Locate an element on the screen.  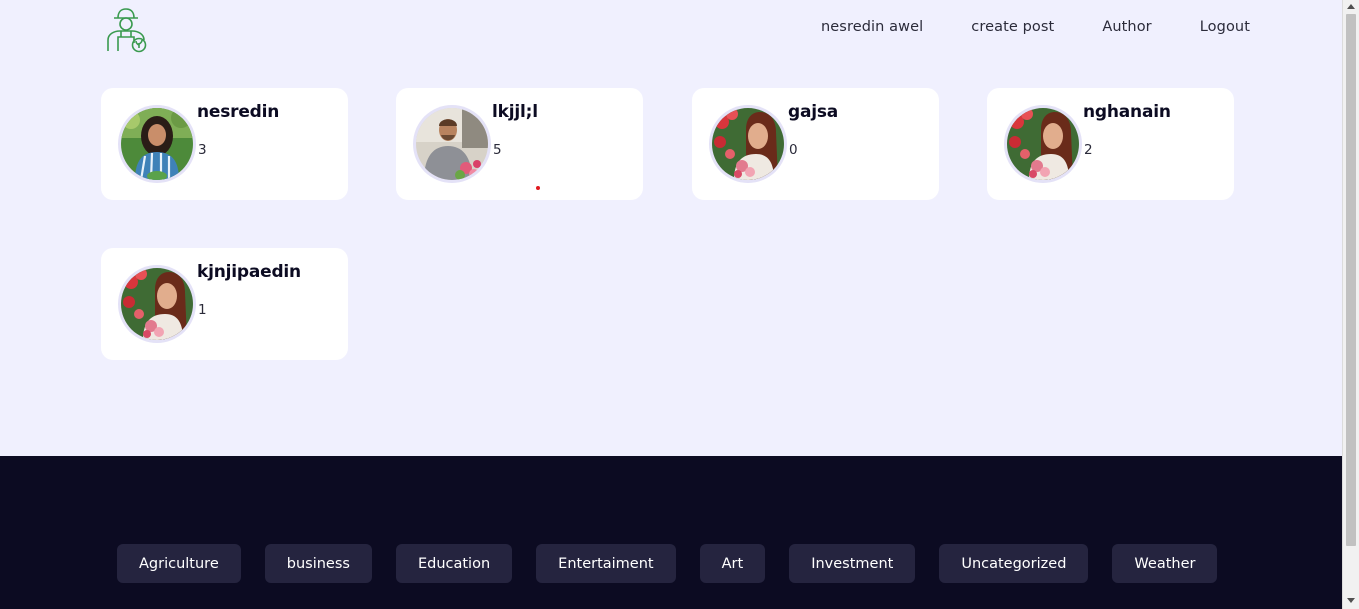
nav-author: Author is located at coordinates (1126, 27).